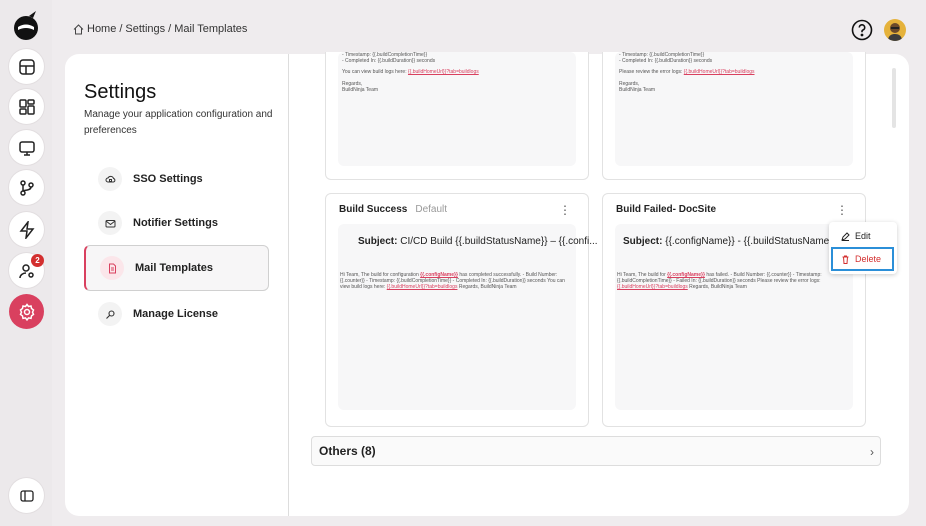 This screenshot has height=526, width=926. I want to click on monitor-icon, so click(26, 147).